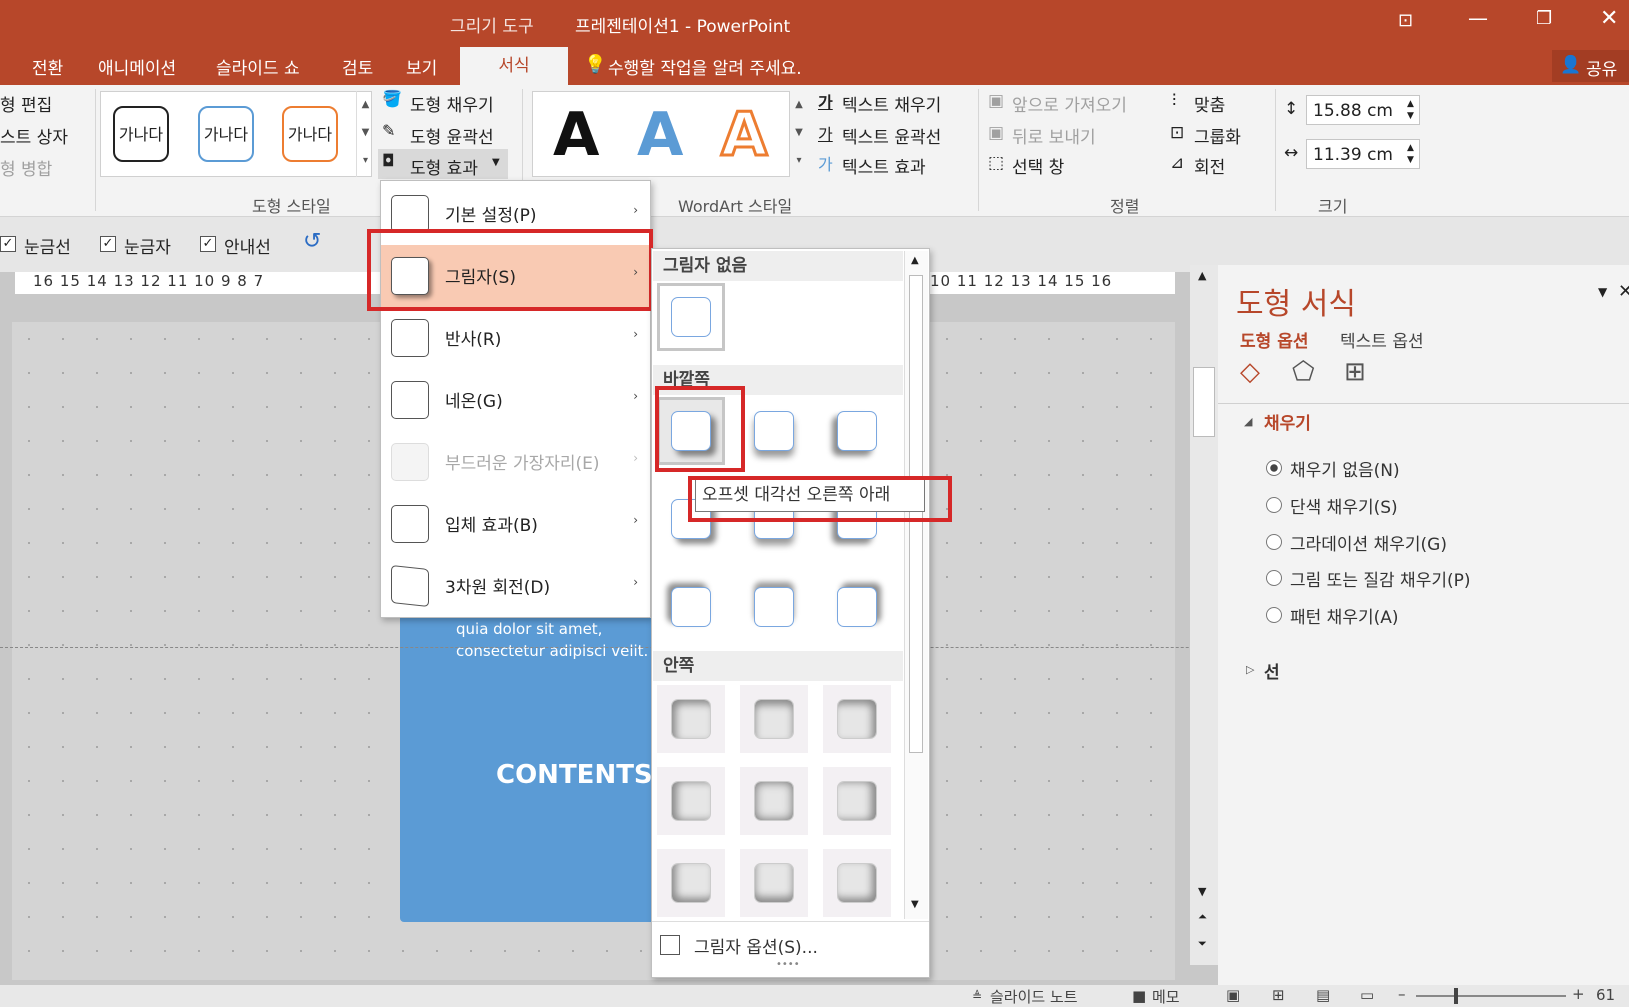  I want to click on vertical-scrollbar: ▲ ▼ ⏶ ⏷, so click(1204, 615).